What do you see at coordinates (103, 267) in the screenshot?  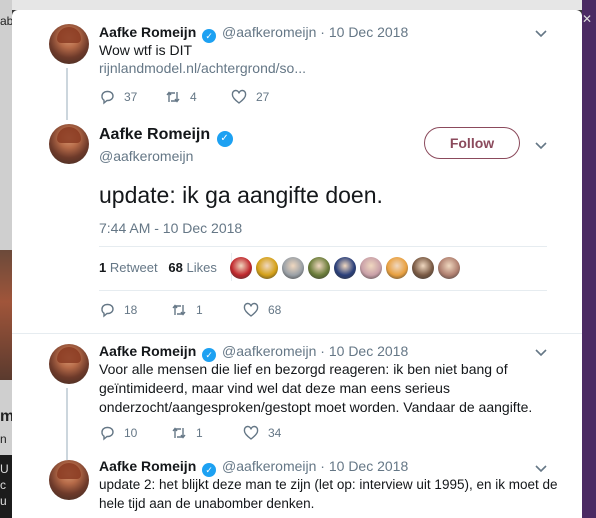 I see `retweet-stat-count: 1` at bounding box center [103, 267].